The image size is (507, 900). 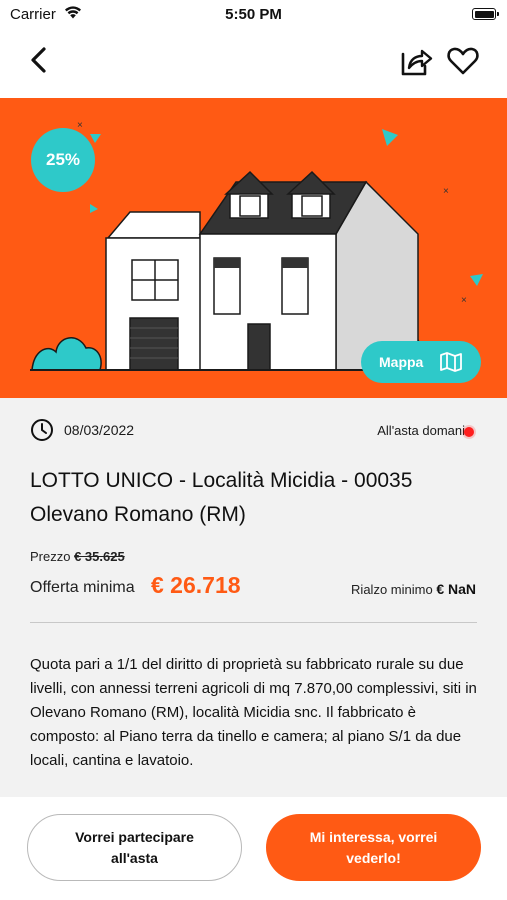 I want to click on status-time: 5:50 PM, so click(x=253, y=14).